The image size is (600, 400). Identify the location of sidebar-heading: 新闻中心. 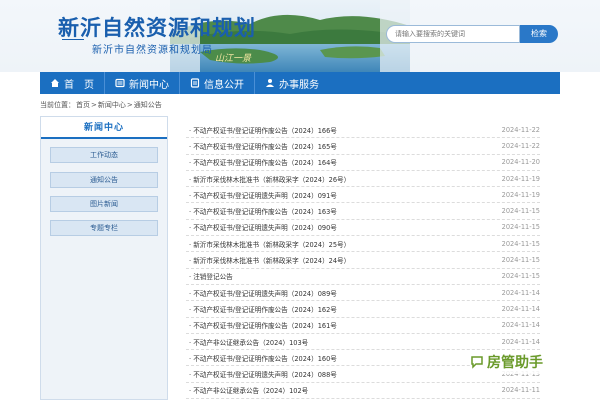
(104, 128).